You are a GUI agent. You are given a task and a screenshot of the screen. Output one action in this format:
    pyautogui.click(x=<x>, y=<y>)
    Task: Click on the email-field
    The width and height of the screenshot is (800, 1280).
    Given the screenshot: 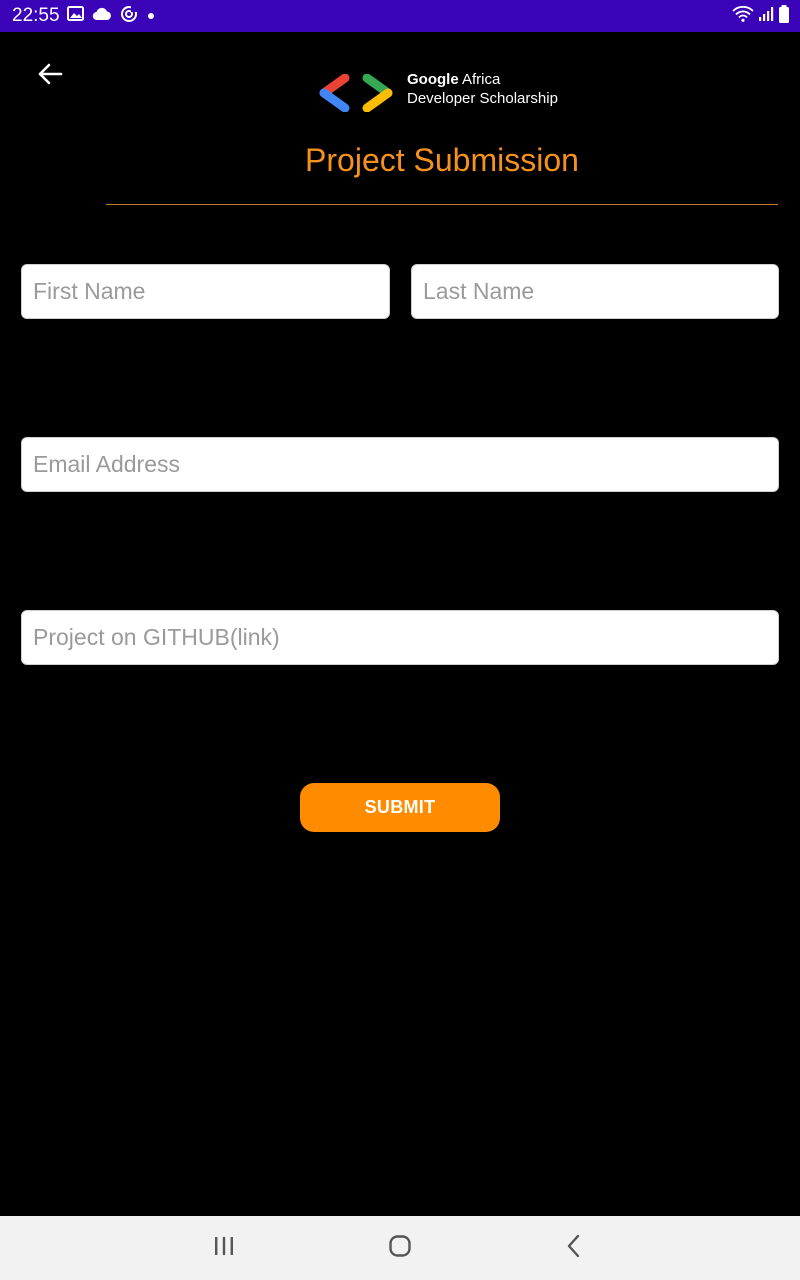 What is the action you would take?
    pyautogui.click(x=400, y=464)
    